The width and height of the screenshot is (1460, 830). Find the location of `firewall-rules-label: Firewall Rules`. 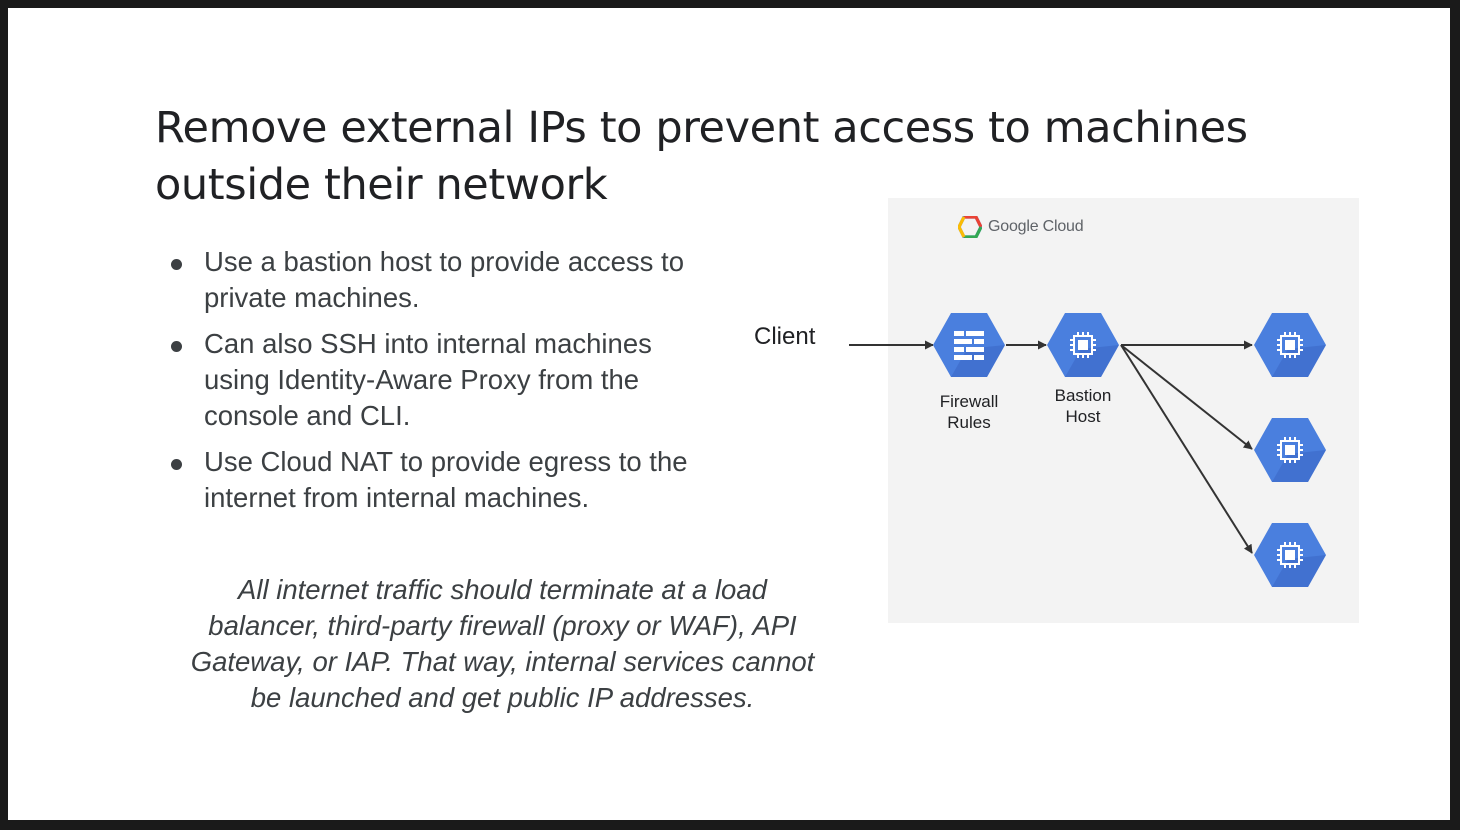

firewall-rules-label: Firewall Rules is located at coordinates (969, 412).